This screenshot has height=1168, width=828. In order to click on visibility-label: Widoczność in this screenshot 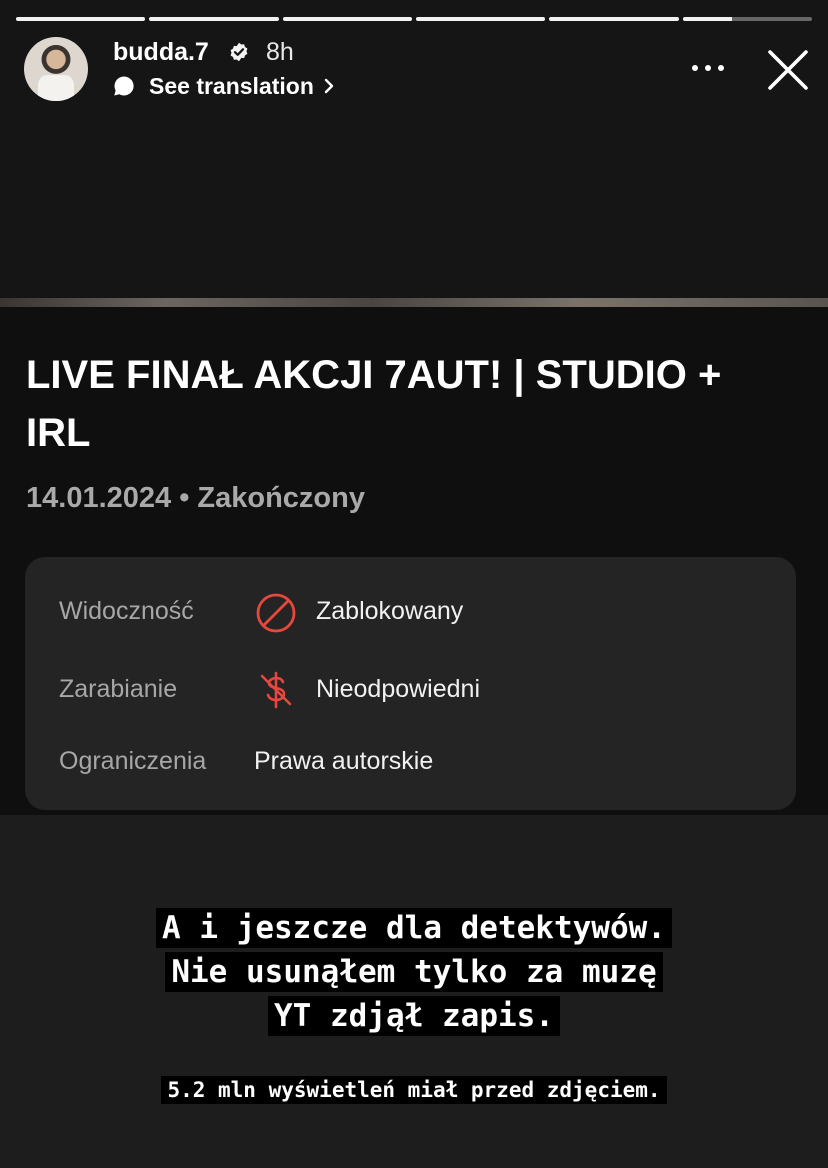, I will do `click(126, 611)`.